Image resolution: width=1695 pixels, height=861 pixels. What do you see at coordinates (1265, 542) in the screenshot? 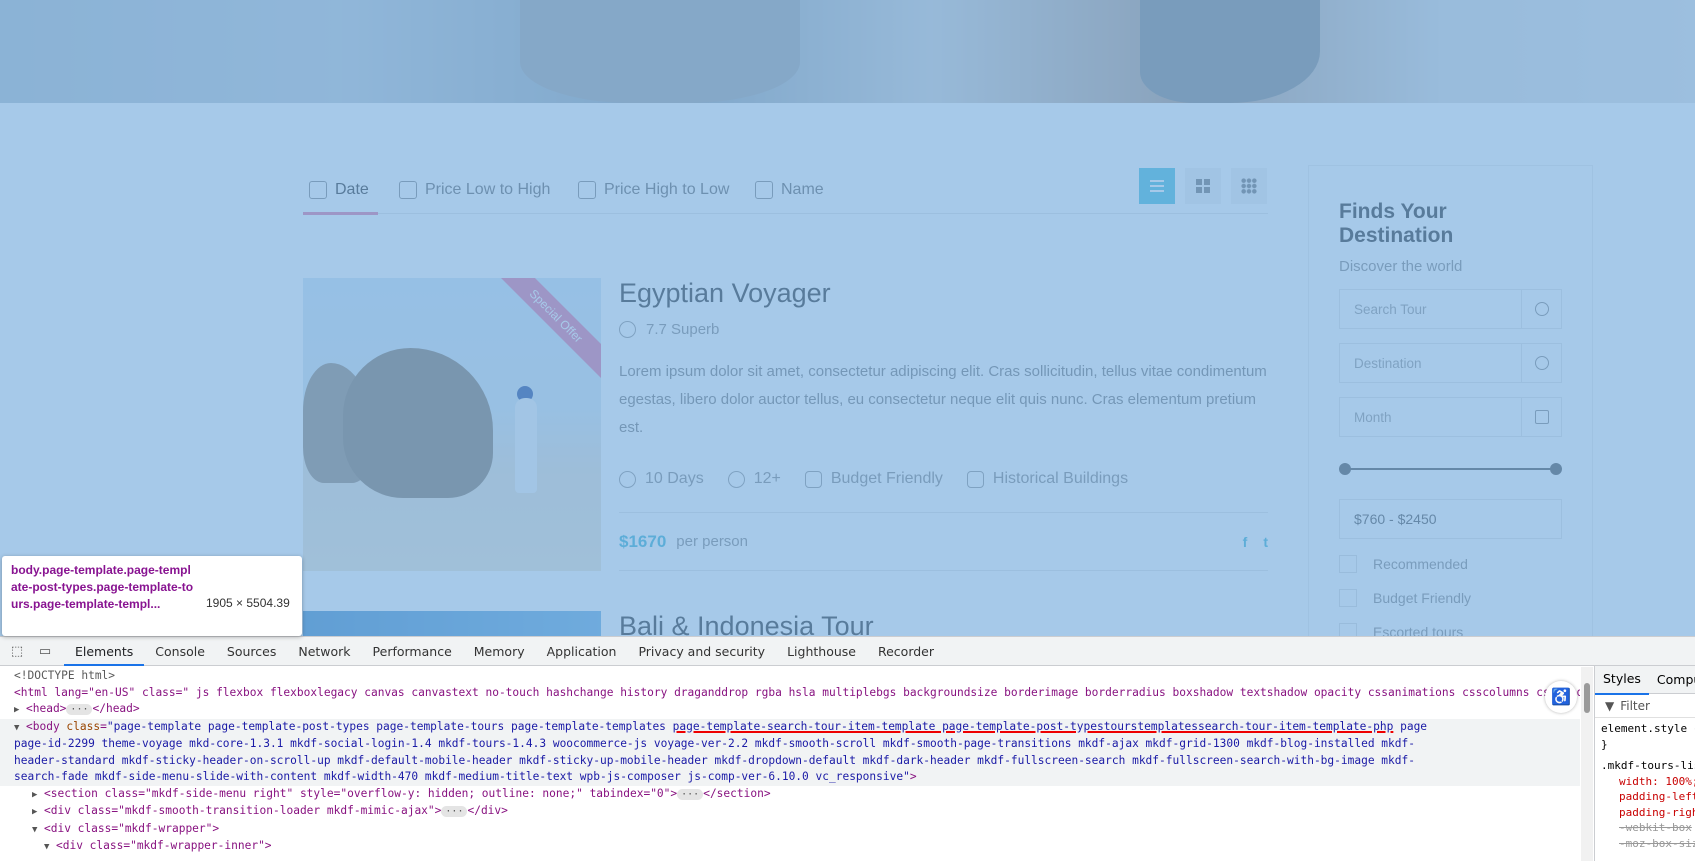
I see `twitter-icon: t` at bounding box center [1265, 542].